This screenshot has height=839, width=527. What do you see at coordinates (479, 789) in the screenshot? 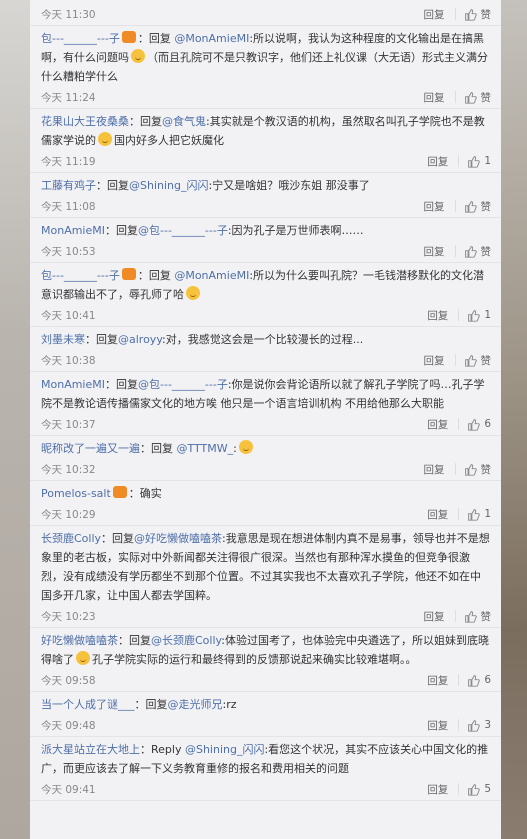
I see `like-button: 5` at bounding box center [479, 789].